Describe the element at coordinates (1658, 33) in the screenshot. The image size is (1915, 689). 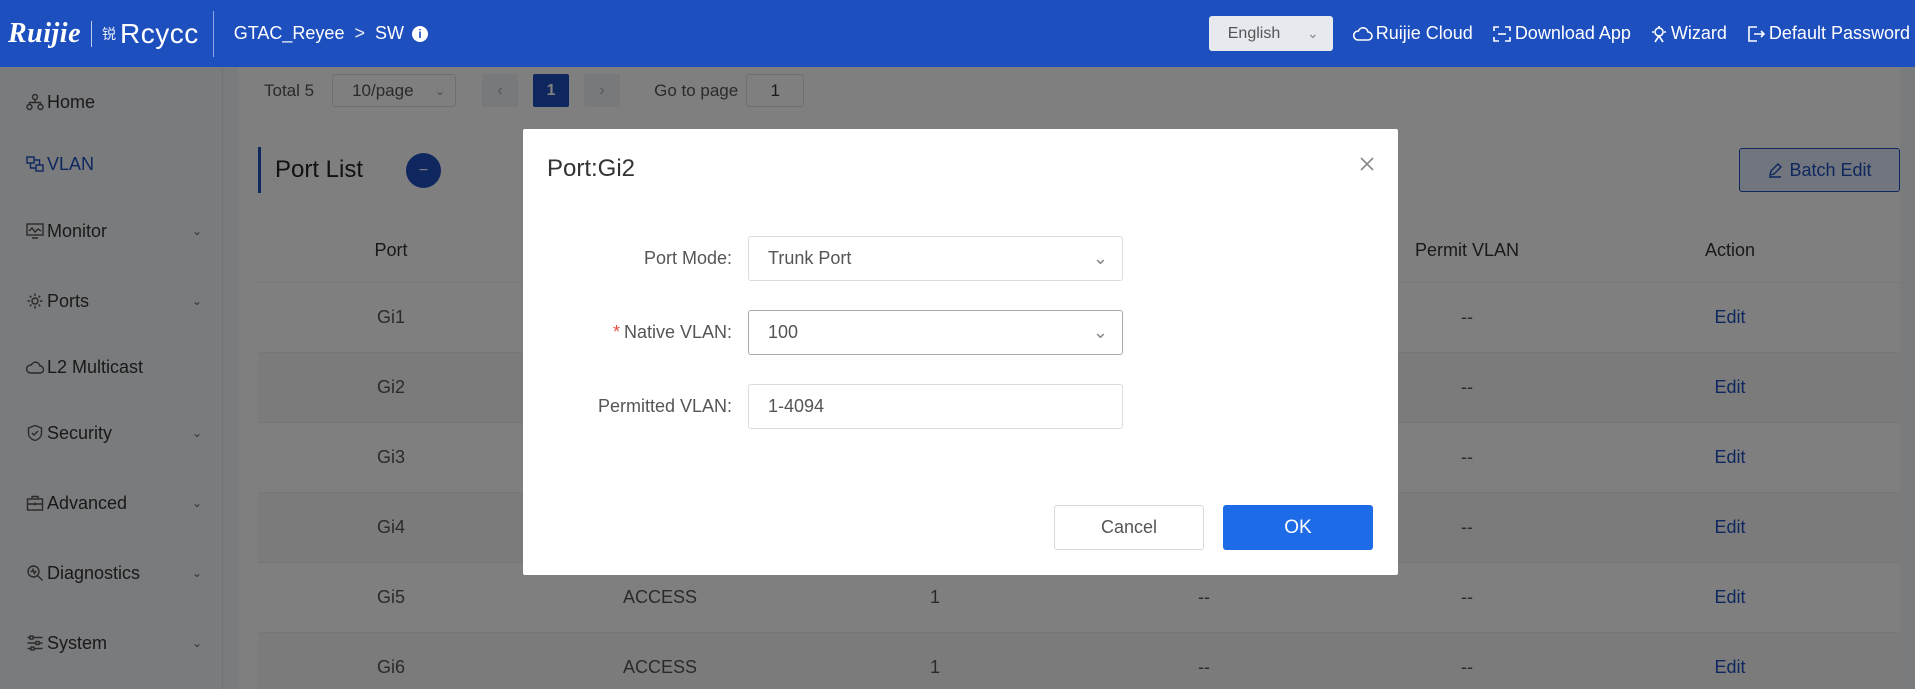
I see `wizard-icon` at that location.